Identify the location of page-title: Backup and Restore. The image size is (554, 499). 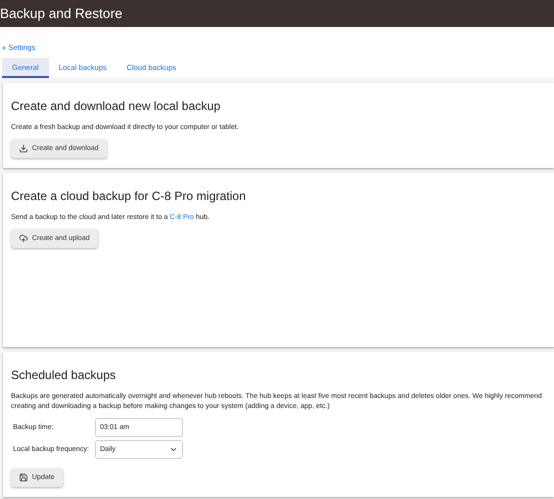
(61, 13).